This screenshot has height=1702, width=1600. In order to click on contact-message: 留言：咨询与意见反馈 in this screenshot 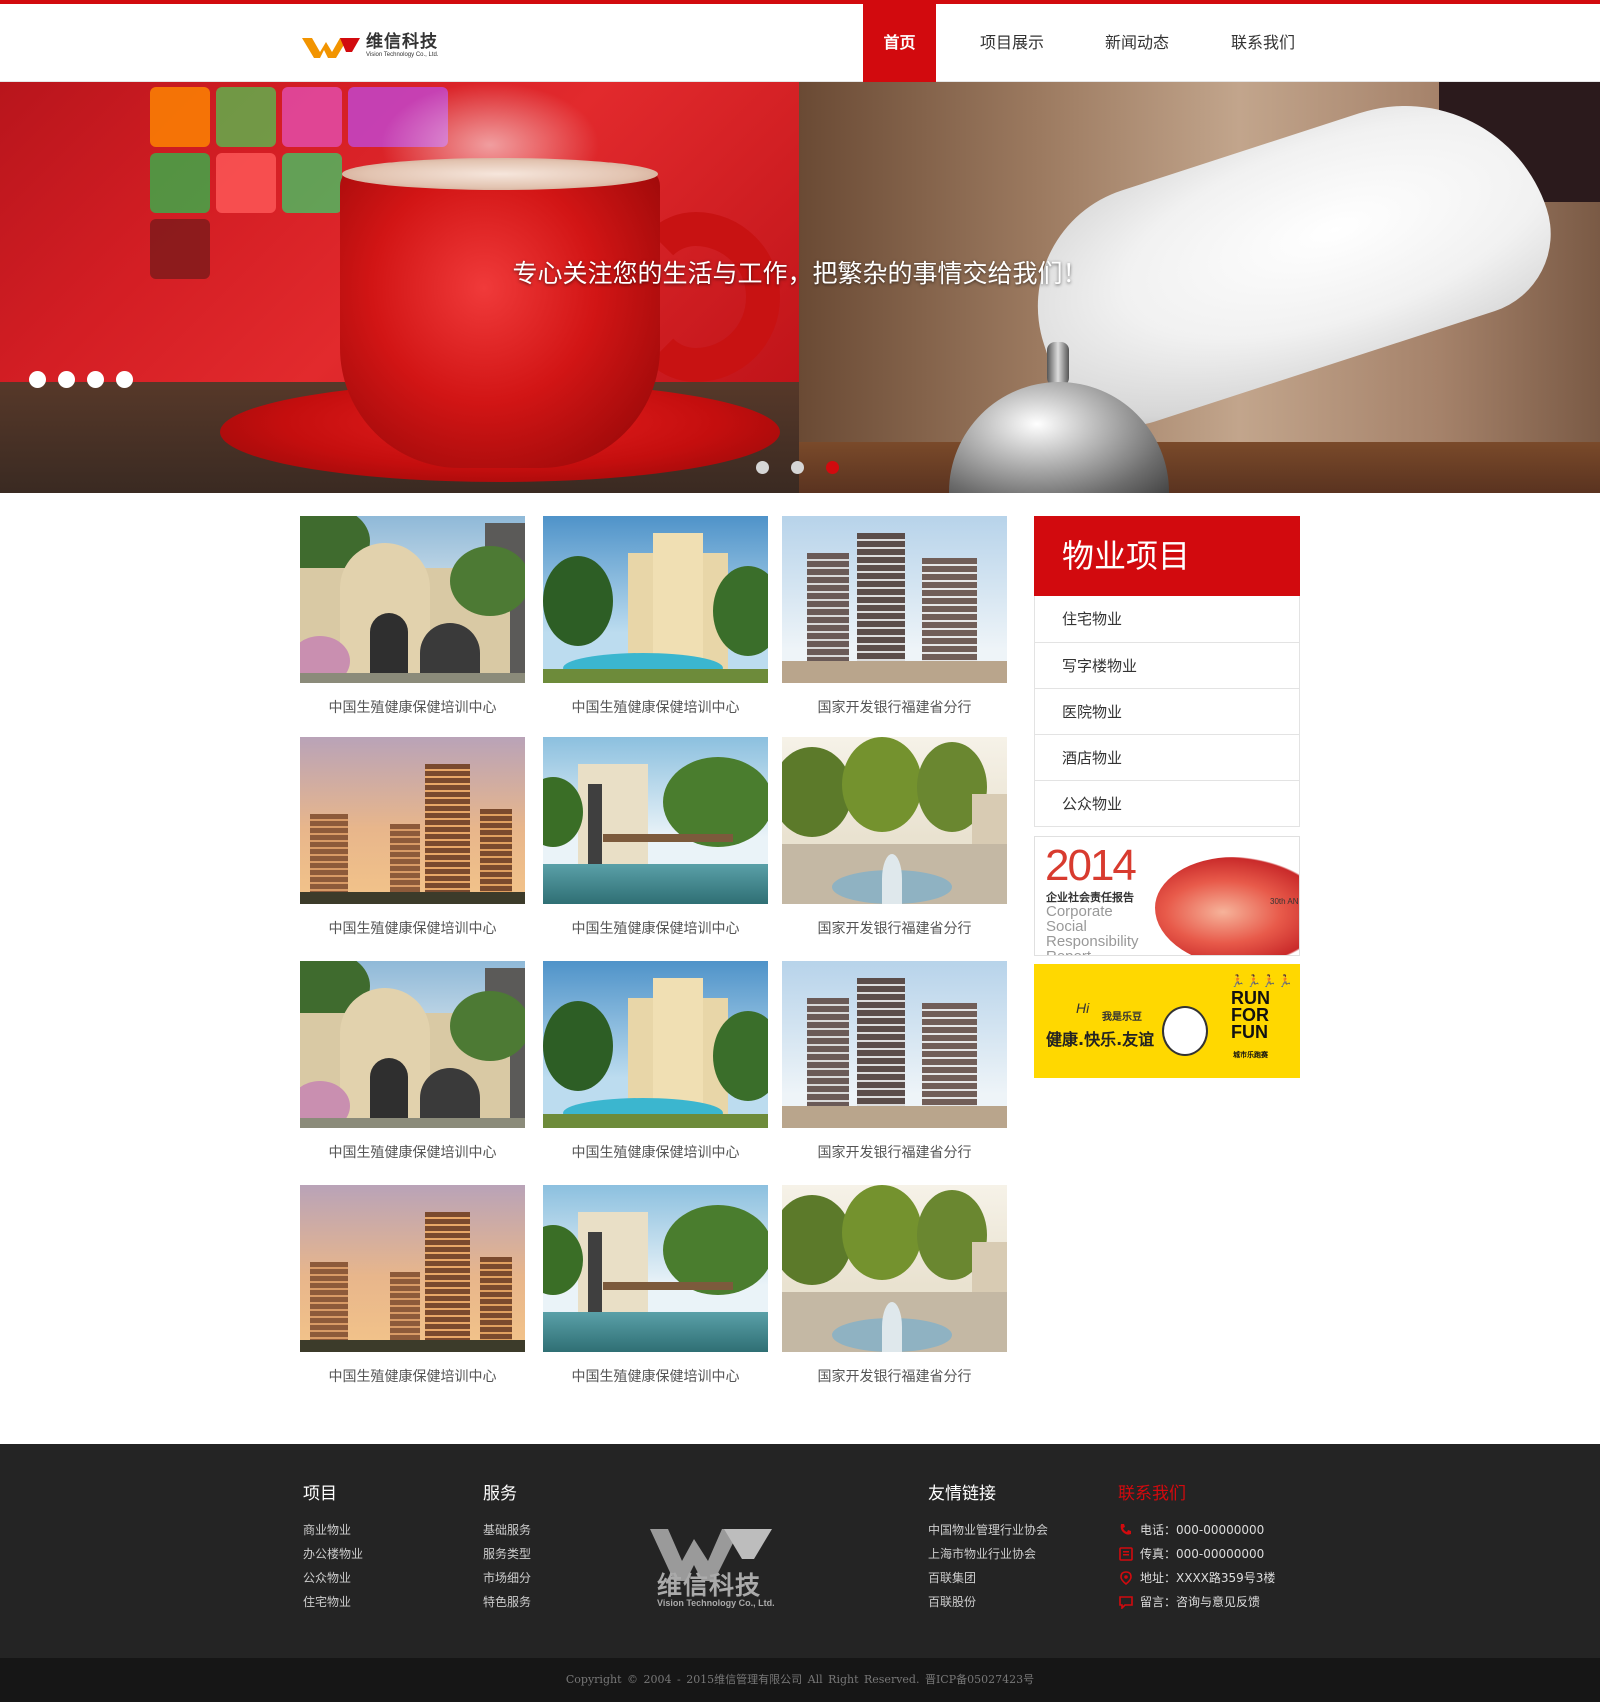, I will do `click(1196, 1602)`.